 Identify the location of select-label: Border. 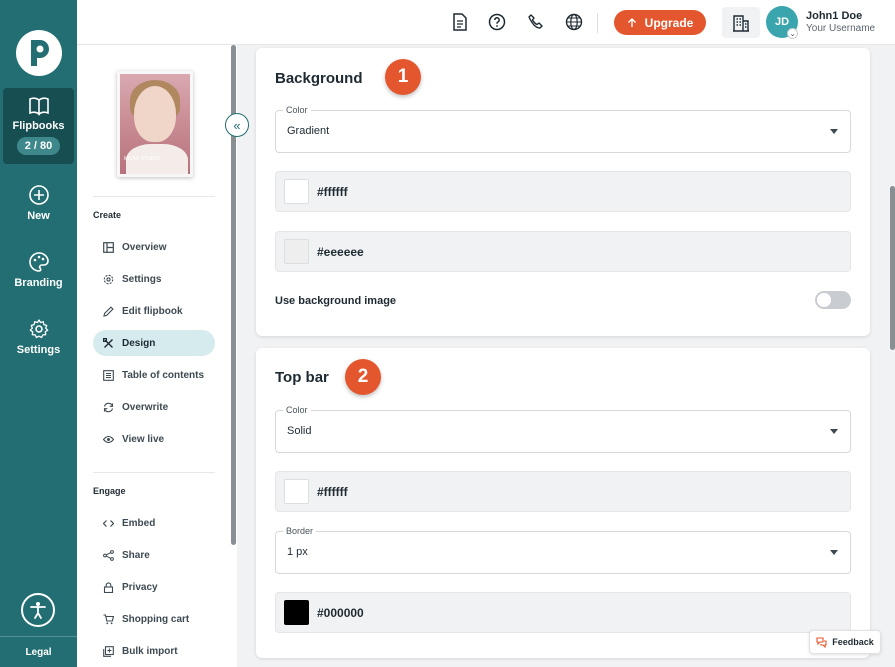
(300, 531).